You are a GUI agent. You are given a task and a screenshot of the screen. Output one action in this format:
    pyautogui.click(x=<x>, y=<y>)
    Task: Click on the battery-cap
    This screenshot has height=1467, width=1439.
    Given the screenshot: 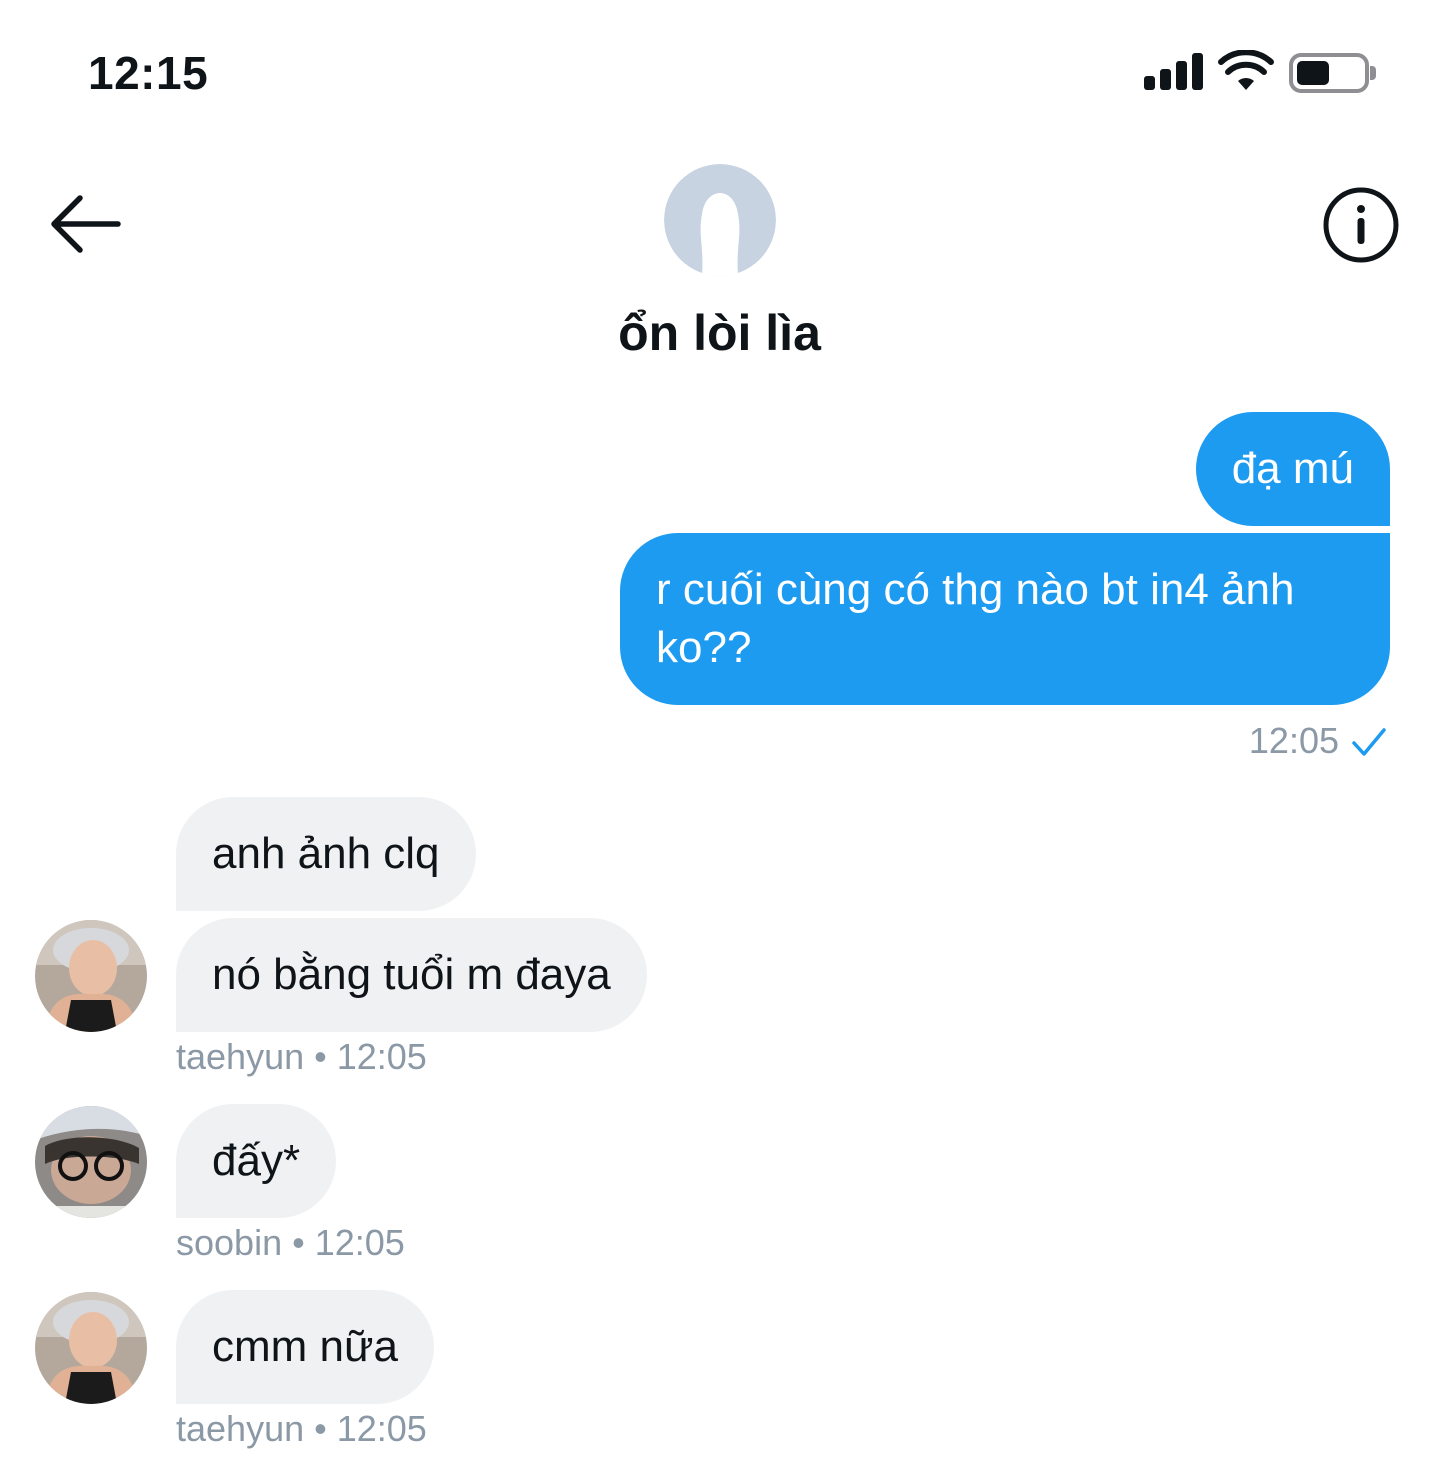 What is the action you would take?
    pyautogui.click(x=1373, y=73)
    